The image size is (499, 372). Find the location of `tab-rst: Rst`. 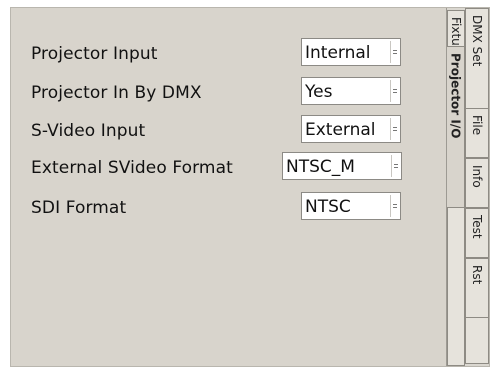

tab-rst: Rst is located at coordinates (477, 288).